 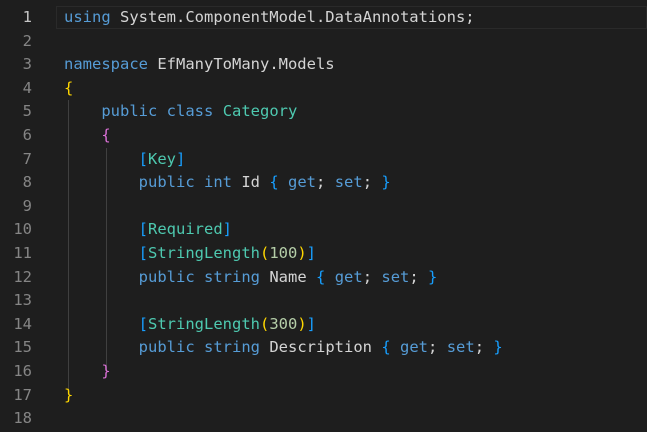 What do you see at coordinates (283, 253) in the screenshot?
I see `code-token: 100` at bounding box center [283, 253].